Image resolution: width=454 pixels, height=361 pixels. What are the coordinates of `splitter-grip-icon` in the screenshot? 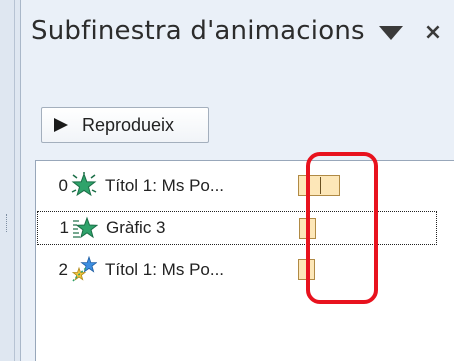 It's located at (7, 223).